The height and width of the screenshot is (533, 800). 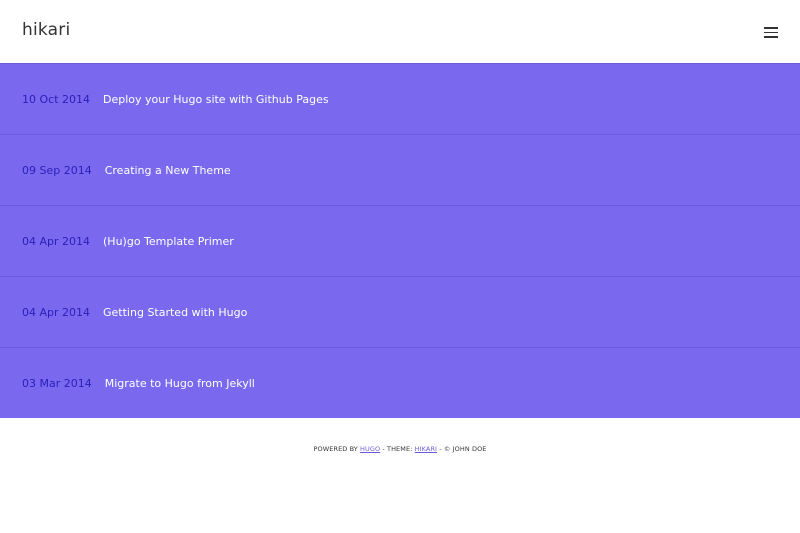 I want to click on post-date: 03 Mar 2014, so click(x=57, y=383).